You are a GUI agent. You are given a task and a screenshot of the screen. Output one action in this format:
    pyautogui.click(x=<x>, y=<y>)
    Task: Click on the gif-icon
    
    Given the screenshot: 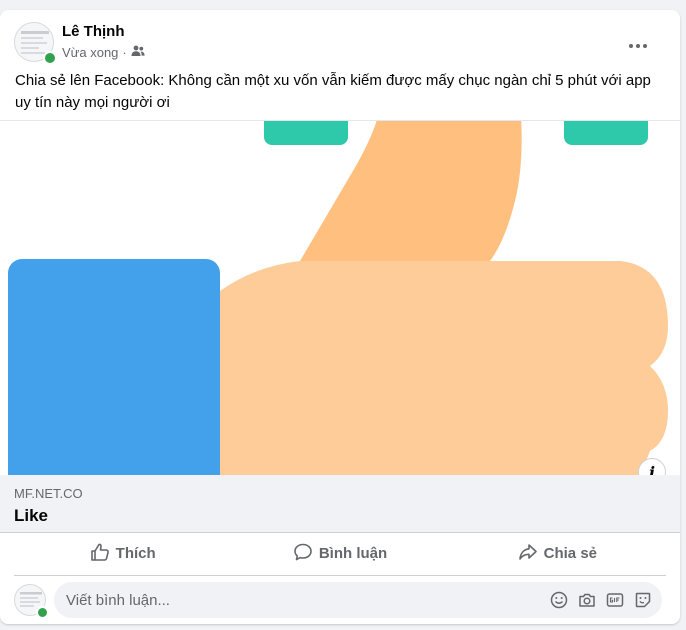 What is the action you would take?
    pyautogui.click(x=615, y=600)
    